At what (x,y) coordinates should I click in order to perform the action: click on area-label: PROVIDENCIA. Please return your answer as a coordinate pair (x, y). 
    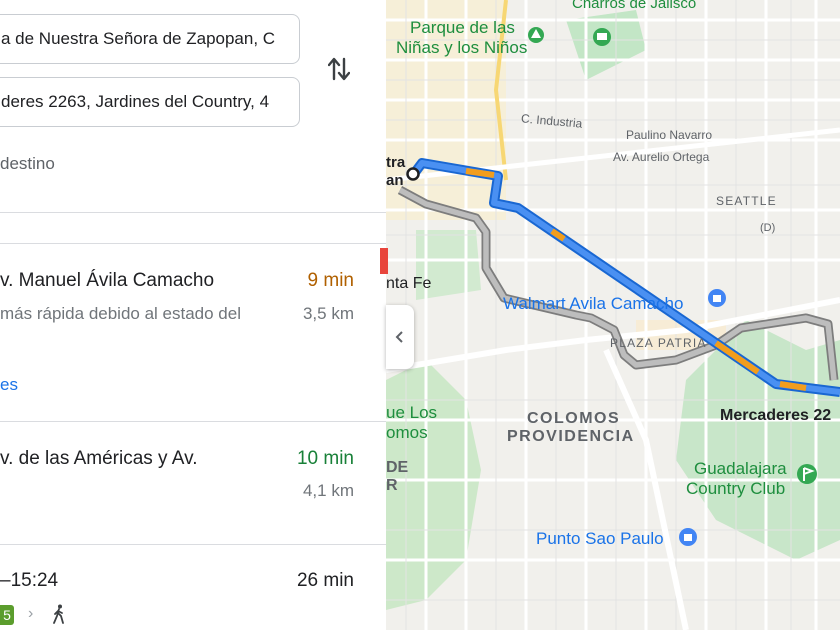
    Looking at the image, I should click on (571, 436).